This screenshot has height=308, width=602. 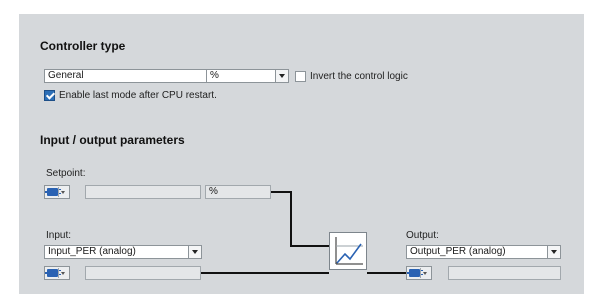 What do you see at coordinates (386, 273) in the screenshot?
I see `output-wire` at bounding box center [386, 273].